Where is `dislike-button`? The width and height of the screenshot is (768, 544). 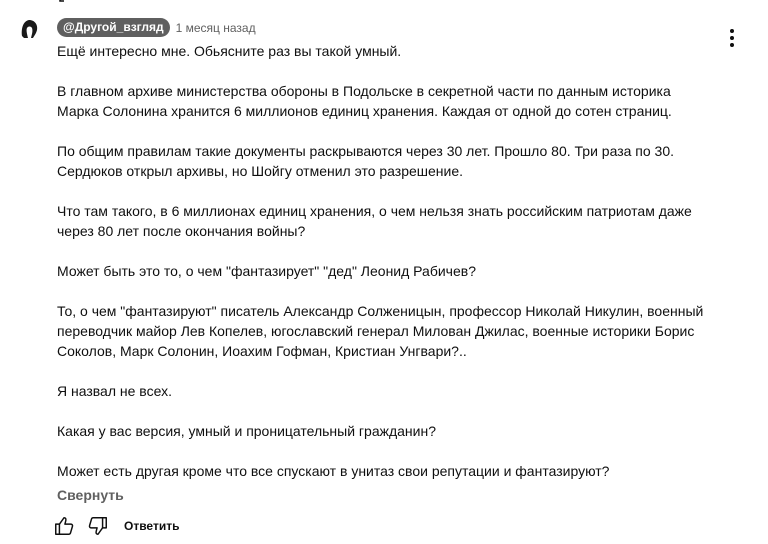 dislike-button is located at coordinates (98, 526).